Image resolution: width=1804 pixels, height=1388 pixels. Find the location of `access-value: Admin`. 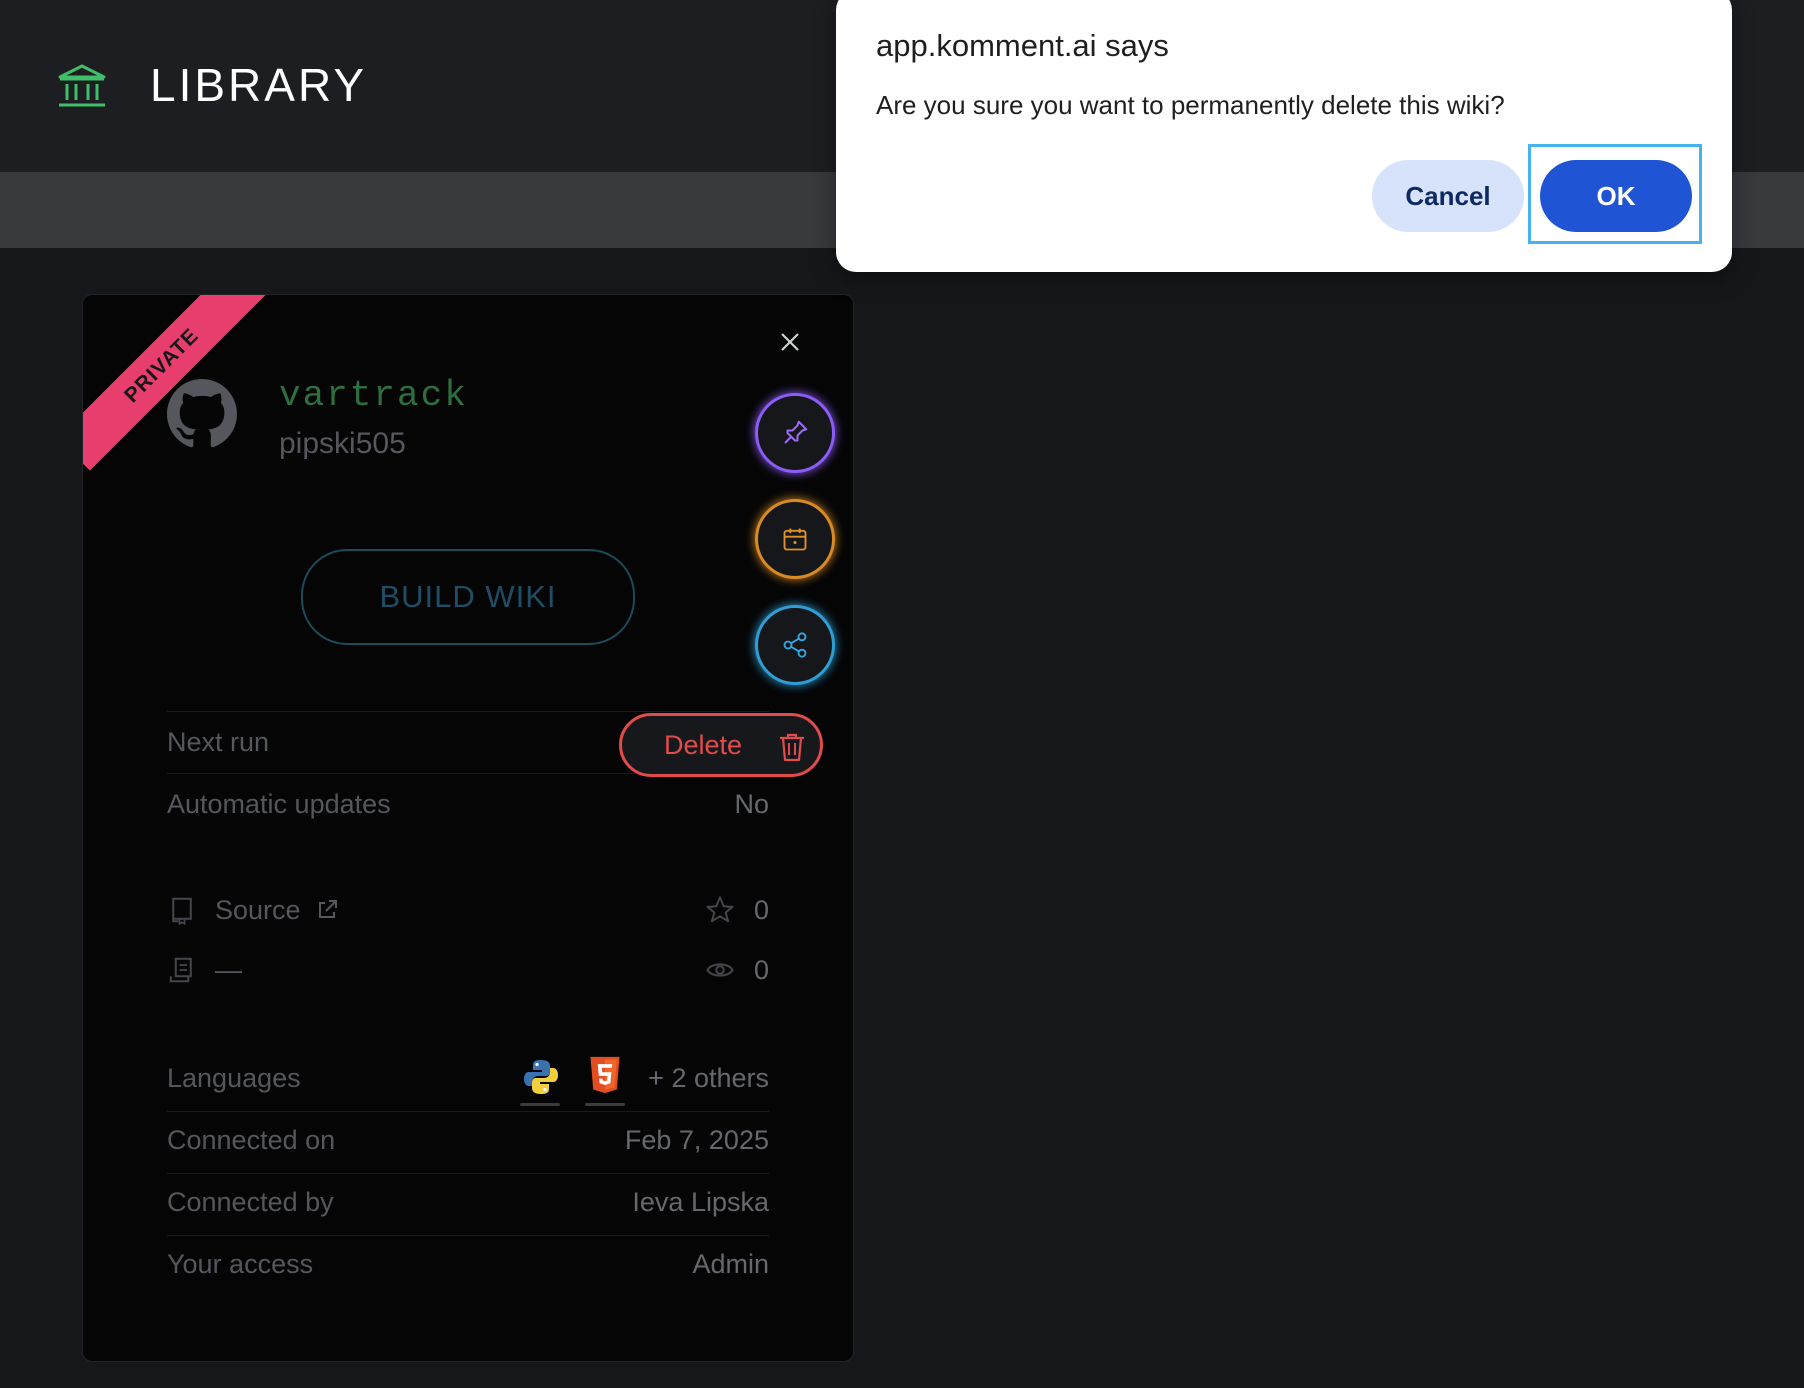

access-value: Admin is located at coordinates (730, 1264).